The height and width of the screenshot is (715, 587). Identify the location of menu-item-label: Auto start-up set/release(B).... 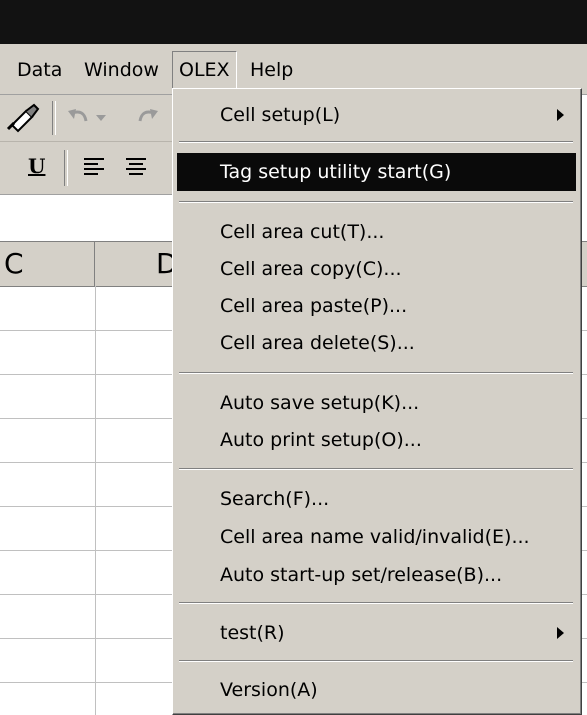
(361, 575).